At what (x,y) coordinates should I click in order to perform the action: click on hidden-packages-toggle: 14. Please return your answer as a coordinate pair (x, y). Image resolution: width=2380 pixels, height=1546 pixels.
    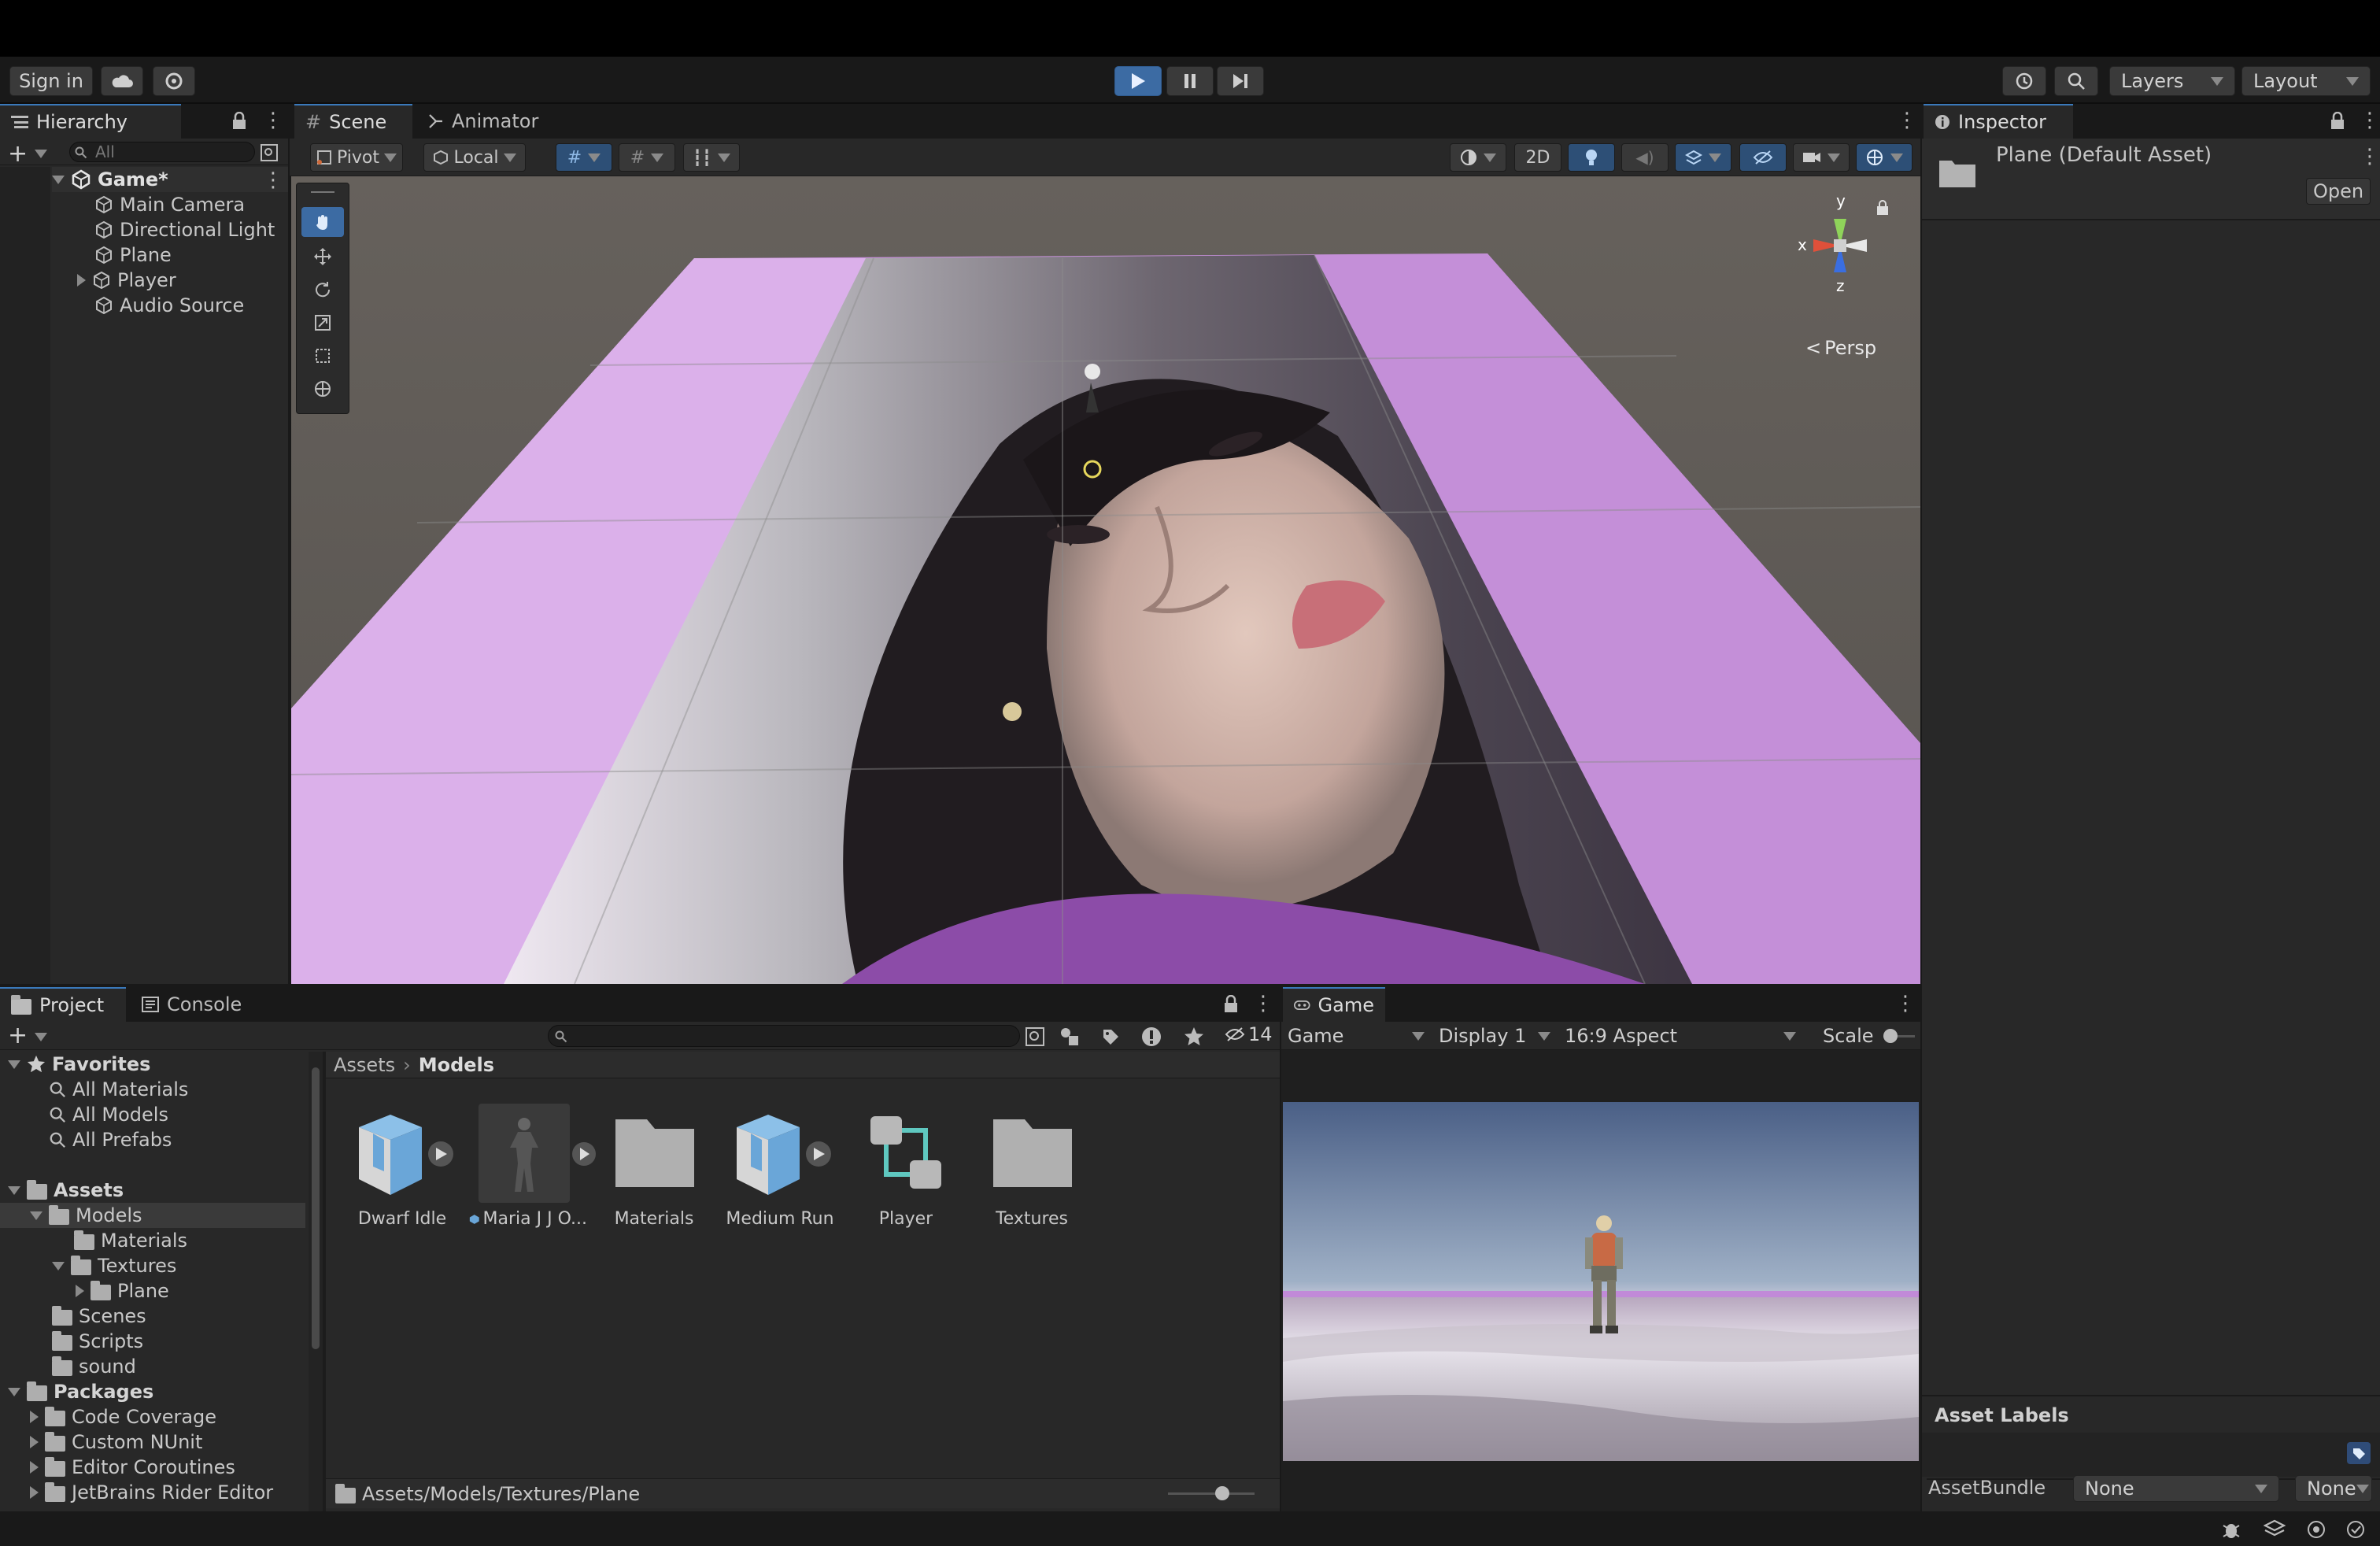
    Looking at the image, I should click on (1249, 1034).